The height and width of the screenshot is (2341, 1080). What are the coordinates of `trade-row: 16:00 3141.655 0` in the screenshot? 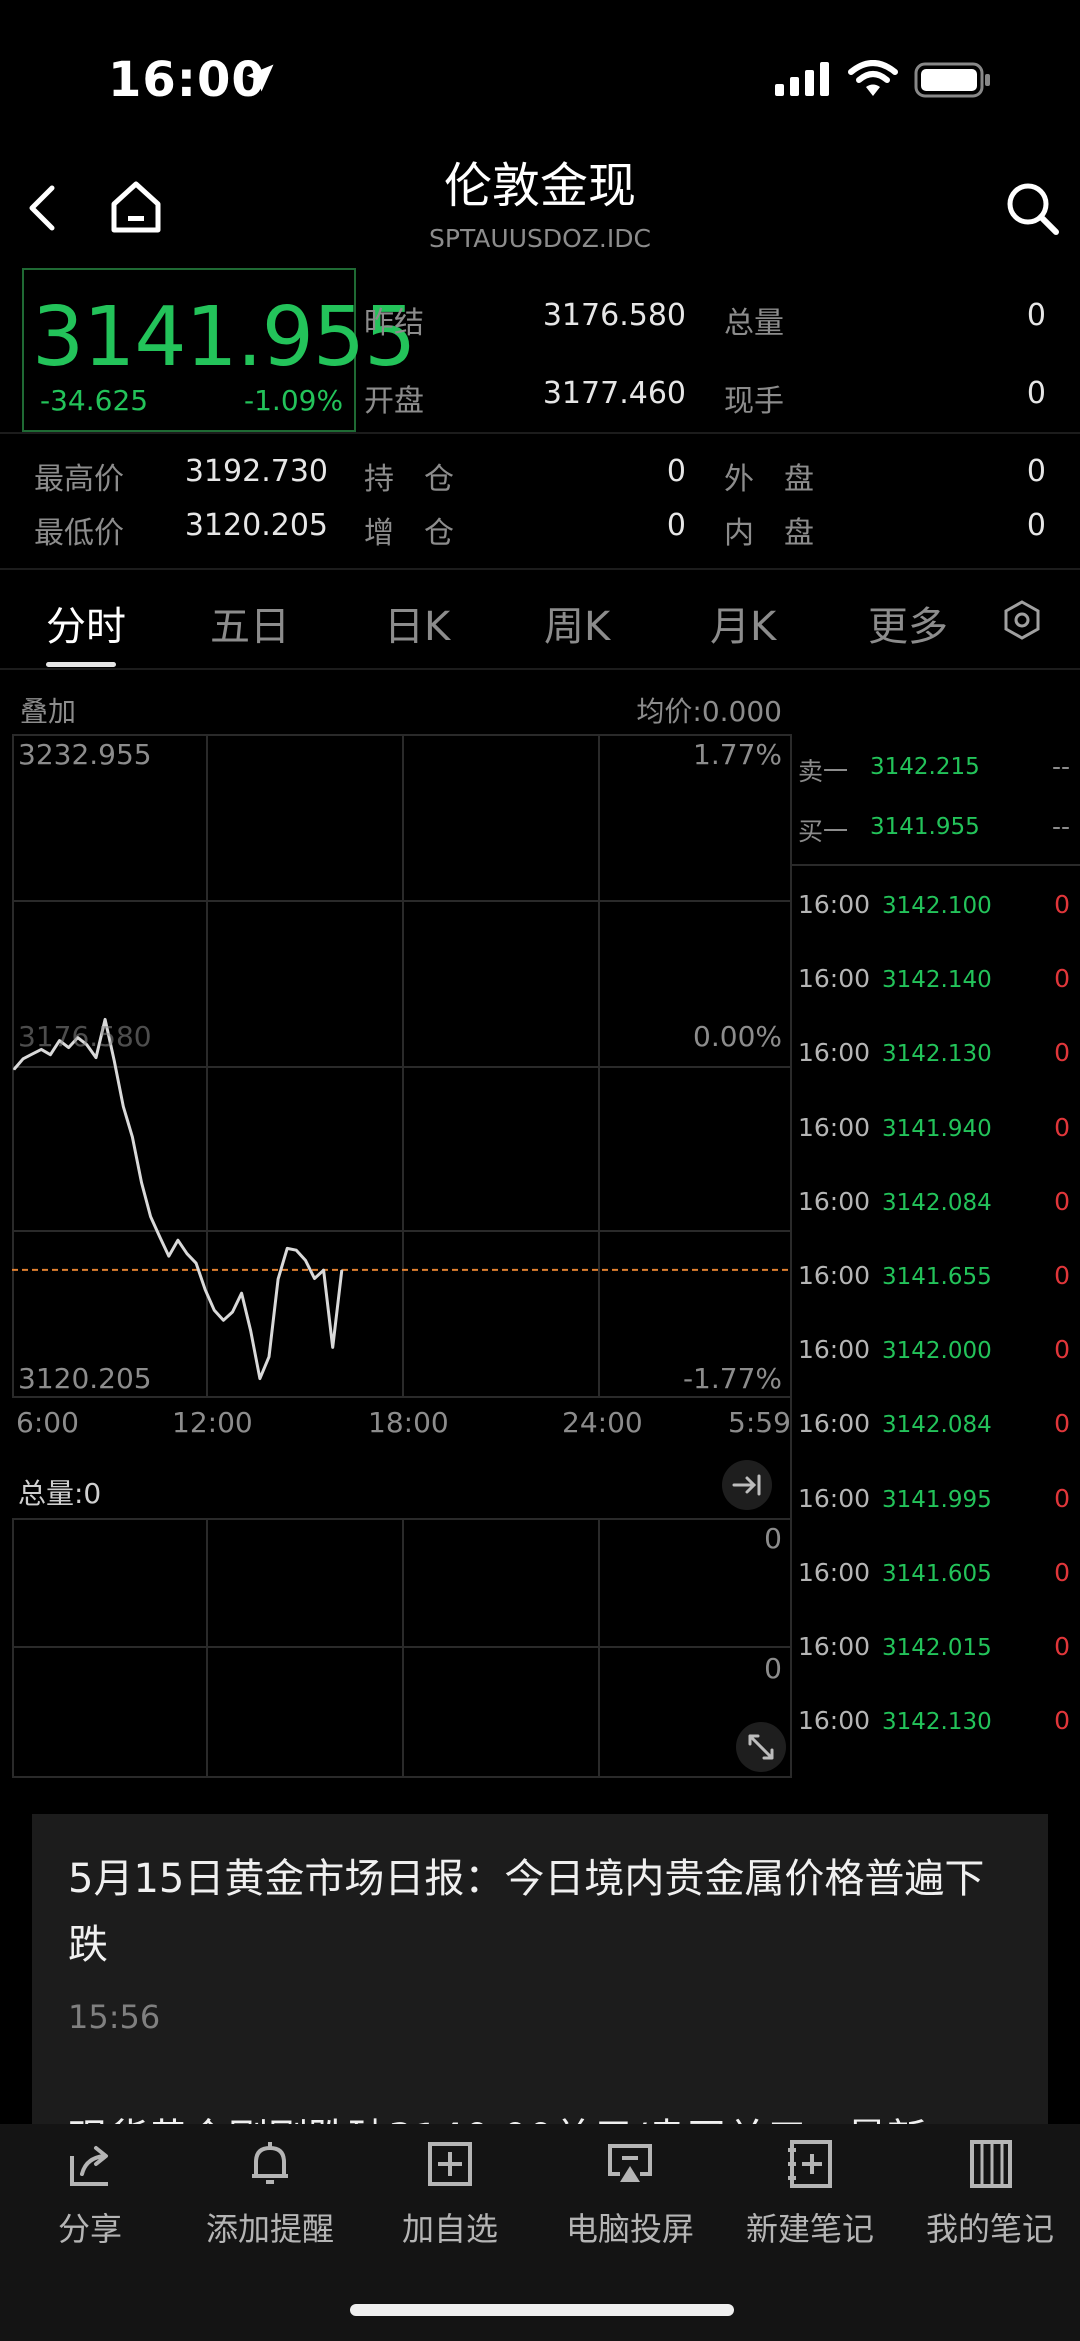 It's located at (934, 1281).